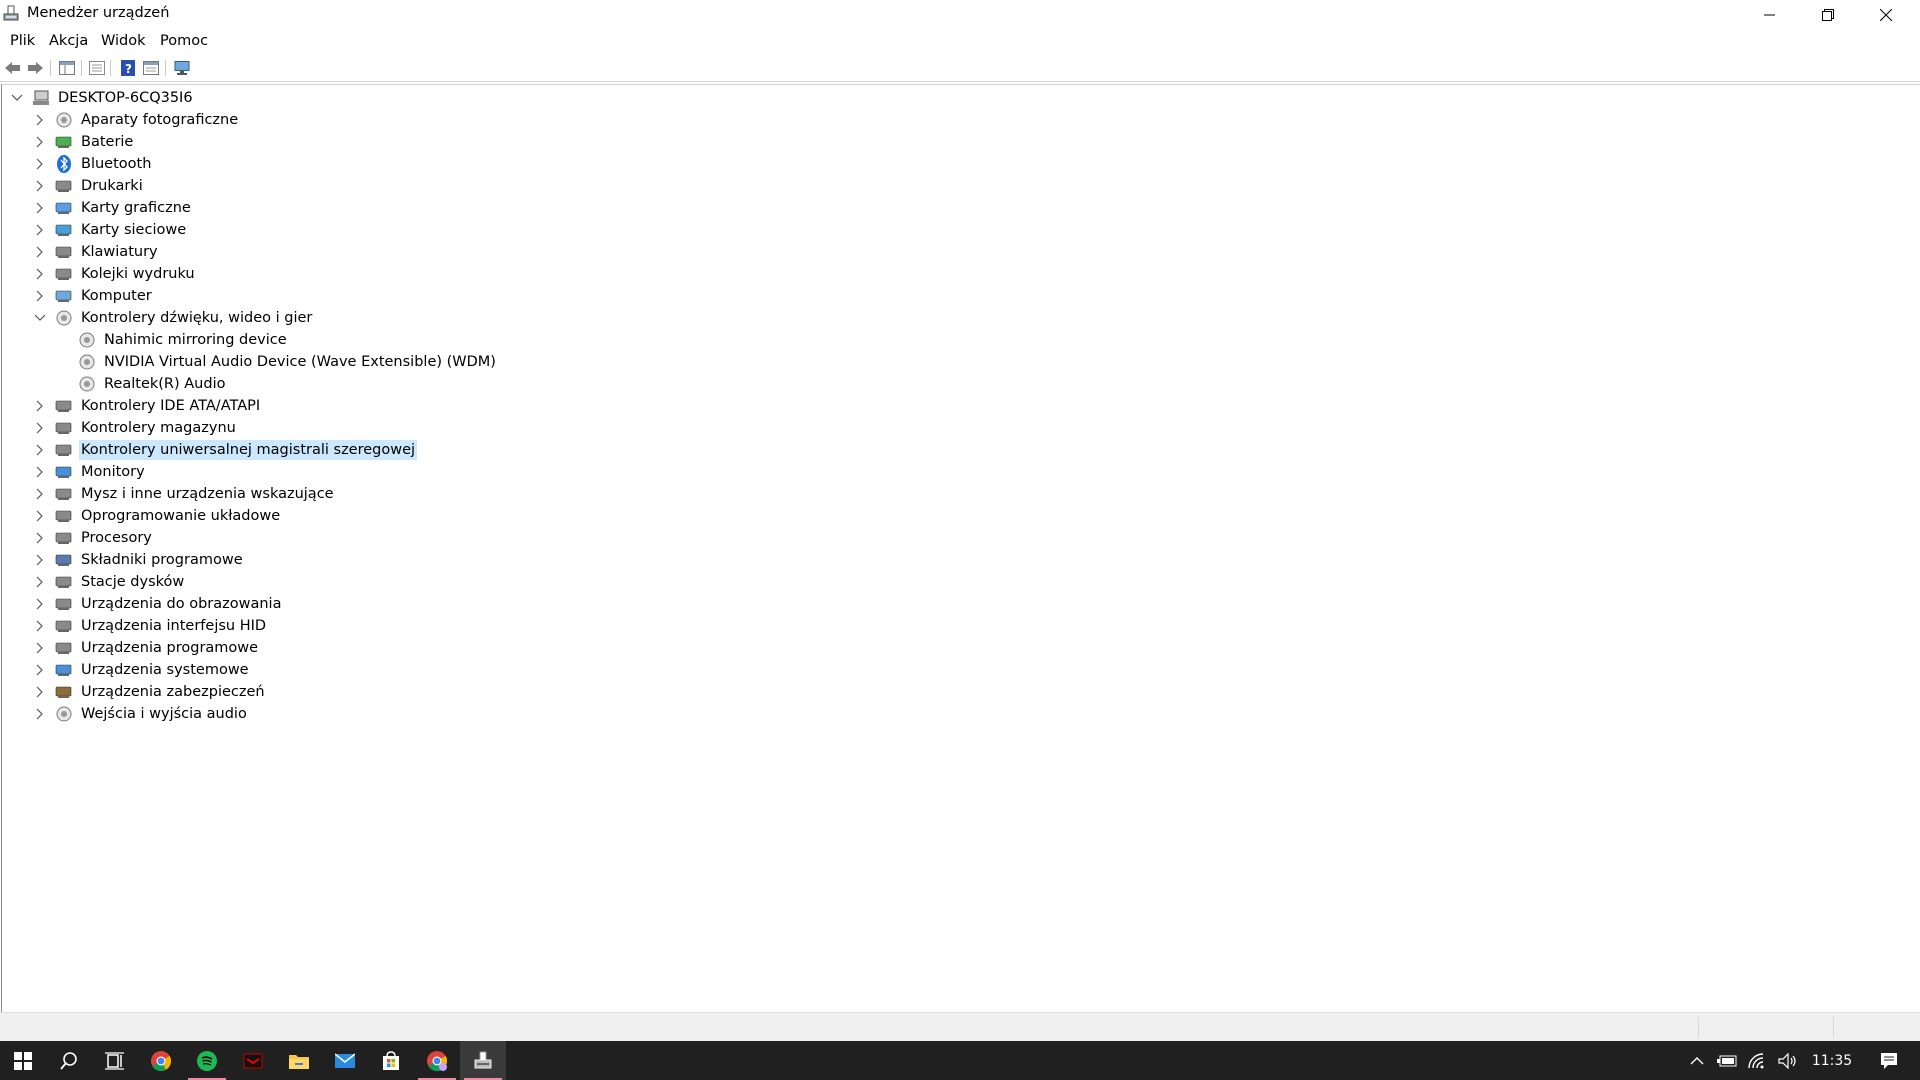  What do you see at coordinates (93, 164) in the screenshot?
I see `tree-category: Bluetooth` at bounding box center [93, 164].